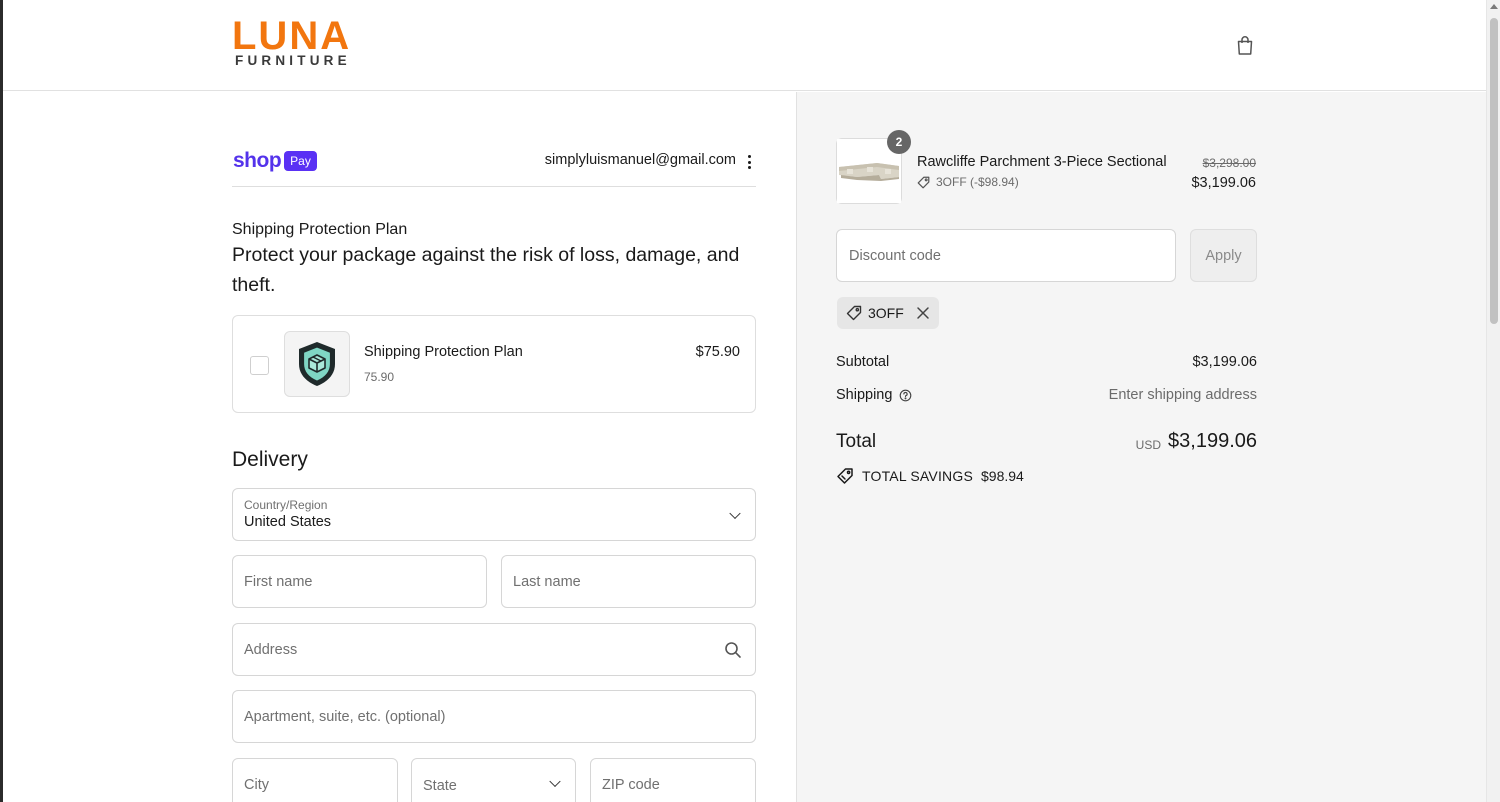  Describe the element at coordinates (1224, 362) in the screenshot. I see `subtotal-value: $3,199.06` at that location.